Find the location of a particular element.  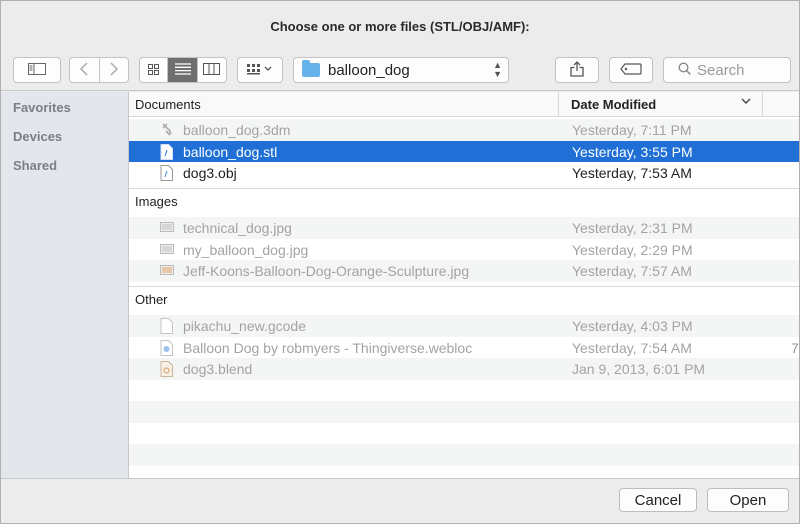

list-view-icon is located at coordinates (182, 70).